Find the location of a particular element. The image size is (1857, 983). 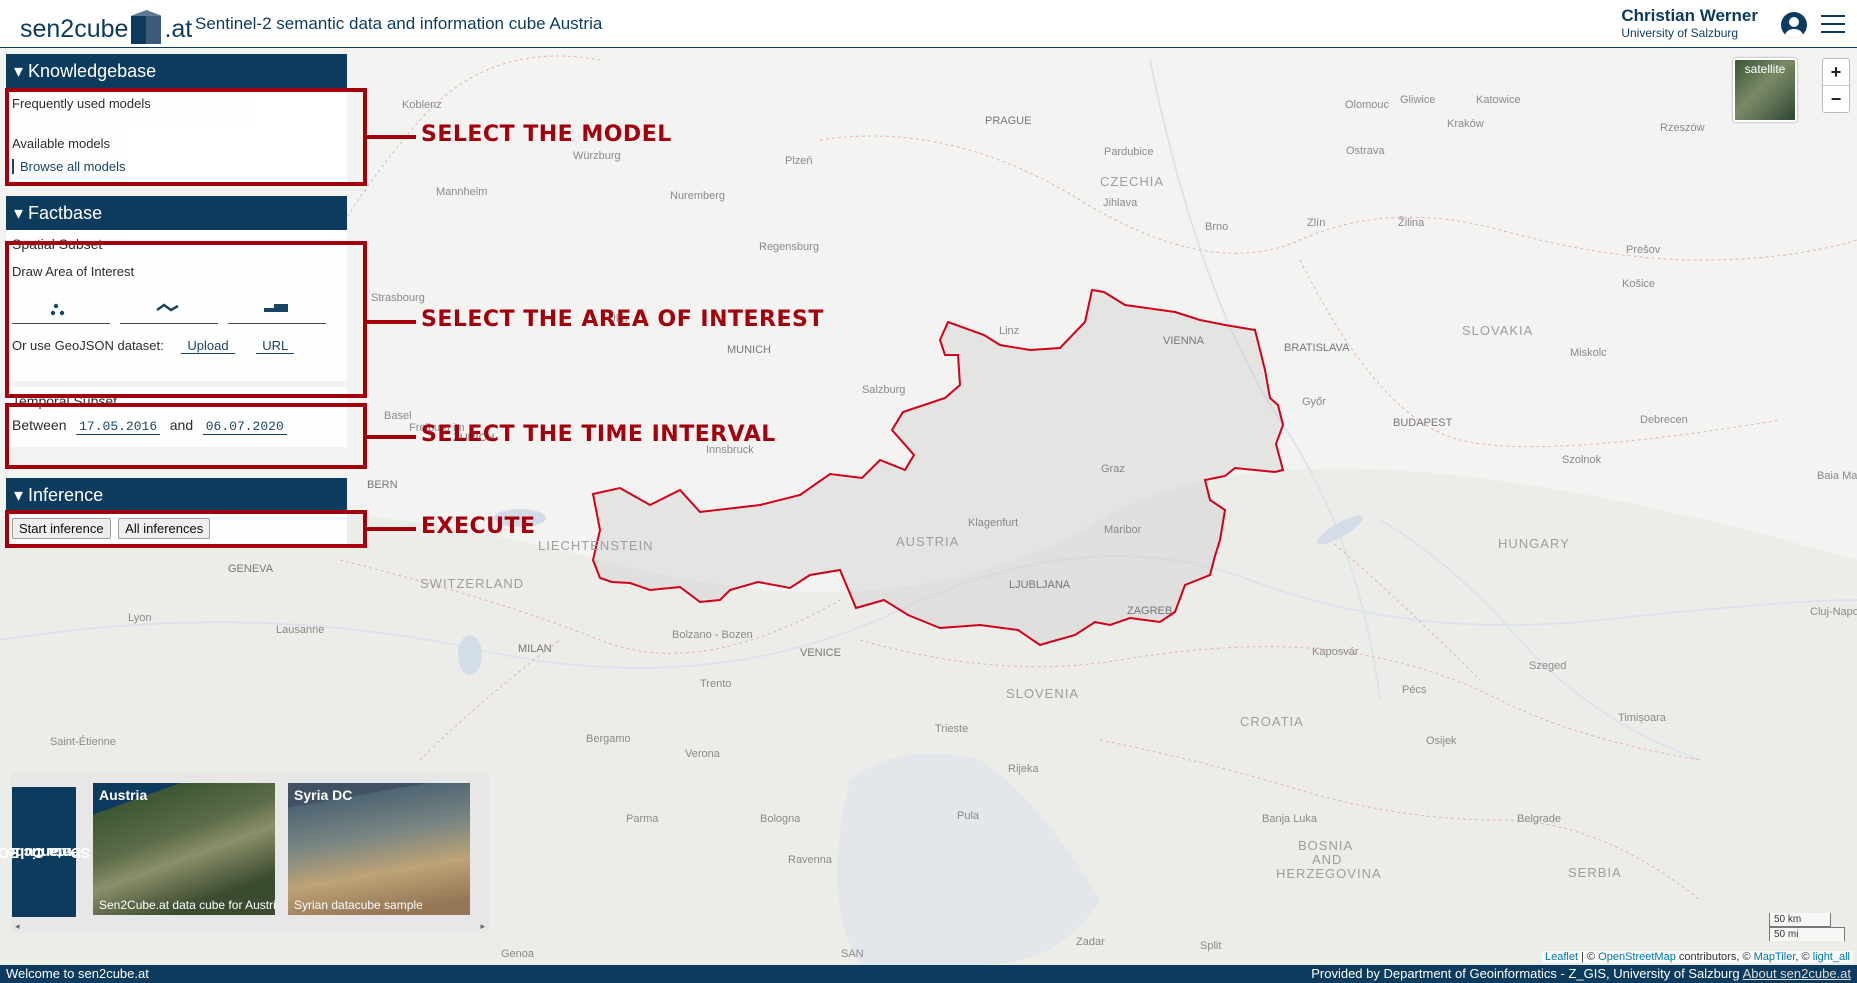

city-label: Bologna is located at coordinates (780, 819).